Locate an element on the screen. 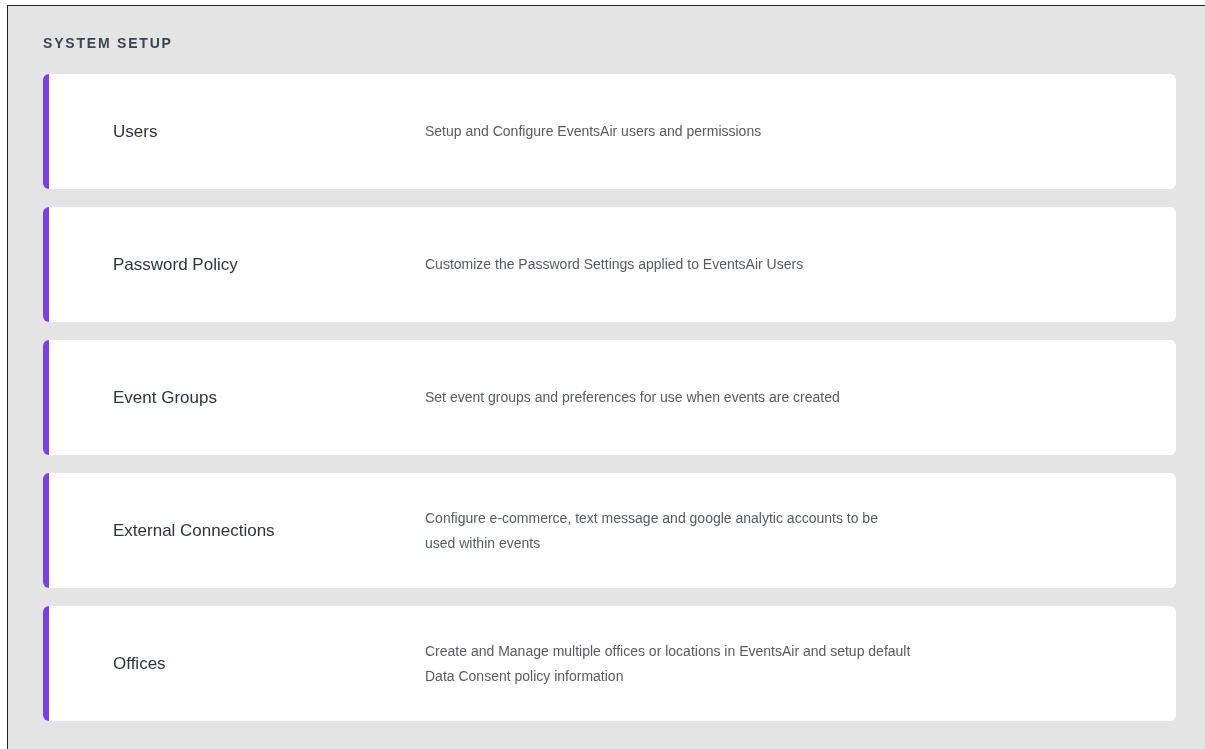 The width and height of the screenshot is (1205, 749). card-description: Setup and Configure EventsAir users and permissions is located at coordinates (593, 131).